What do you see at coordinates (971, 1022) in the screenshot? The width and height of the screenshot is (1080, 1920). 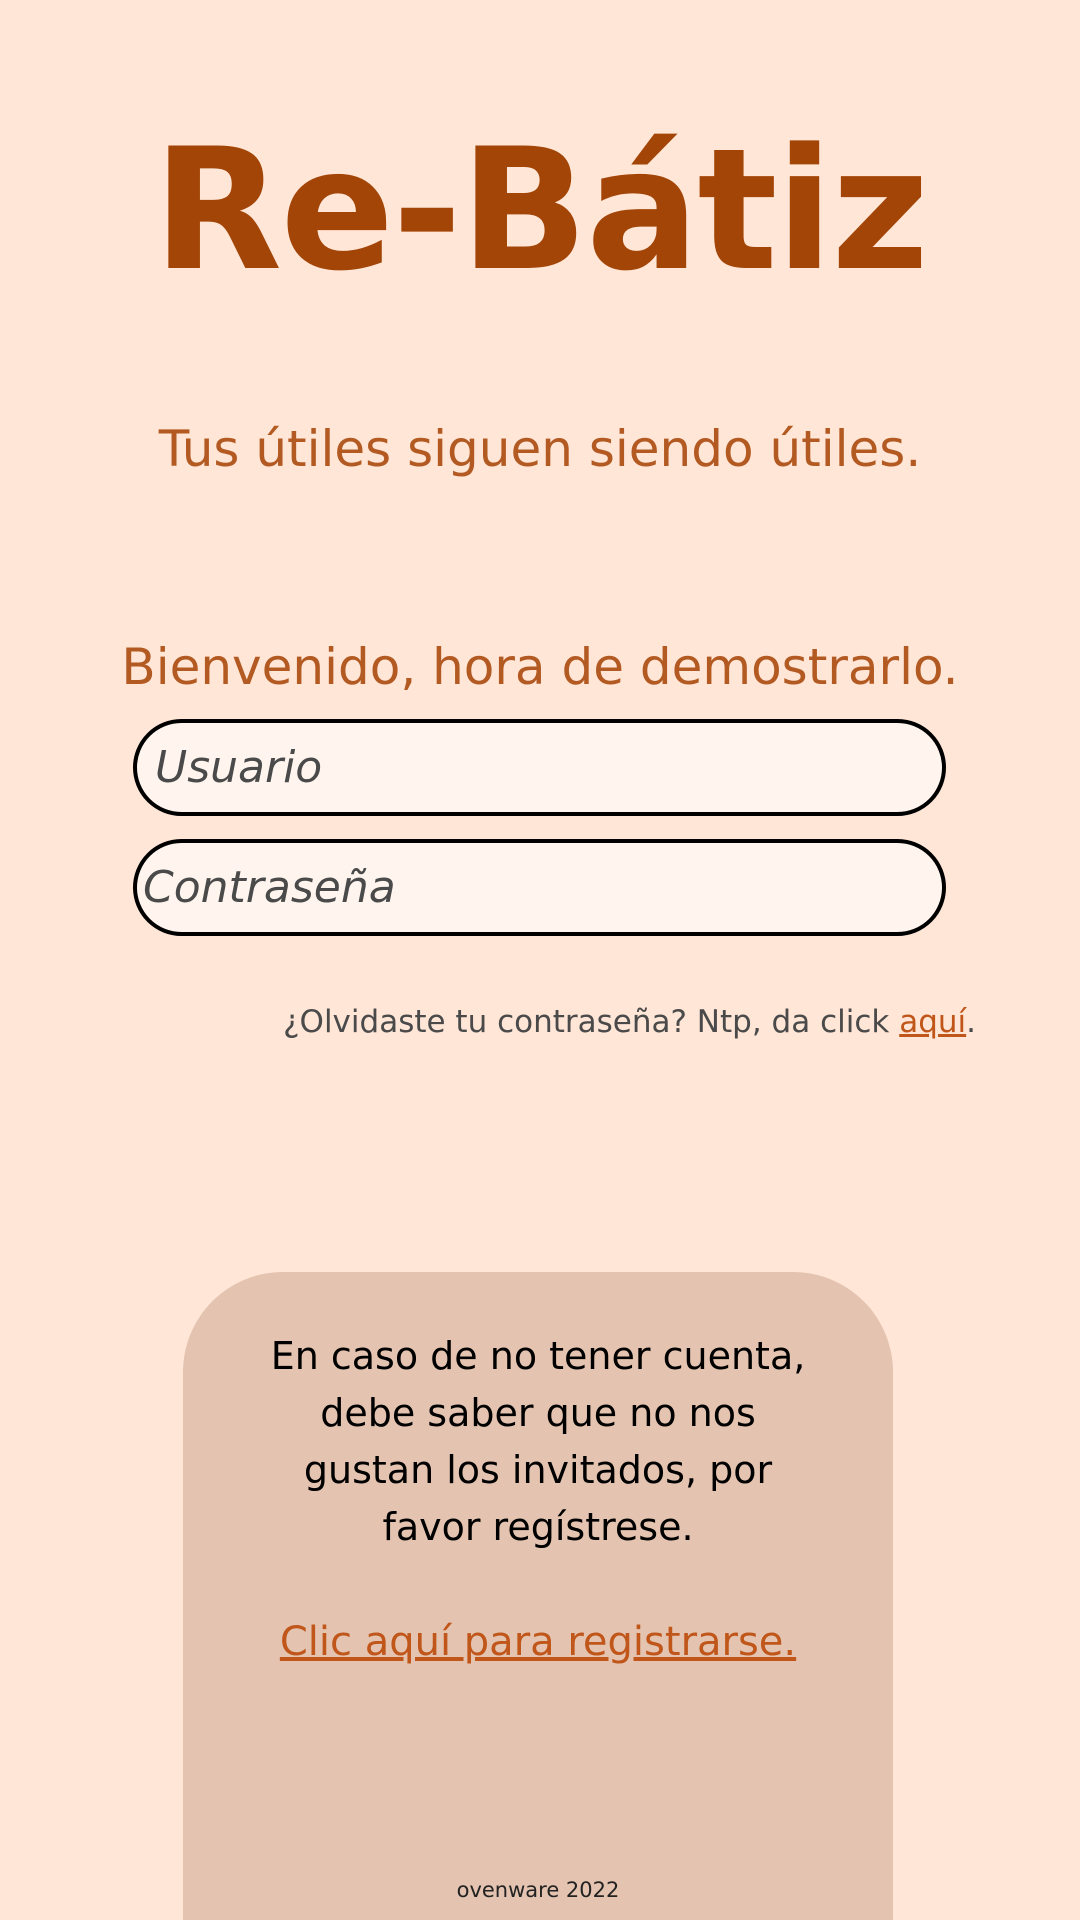 I see `forgot-password-suffix: .` at bounding box center [971, 1022].